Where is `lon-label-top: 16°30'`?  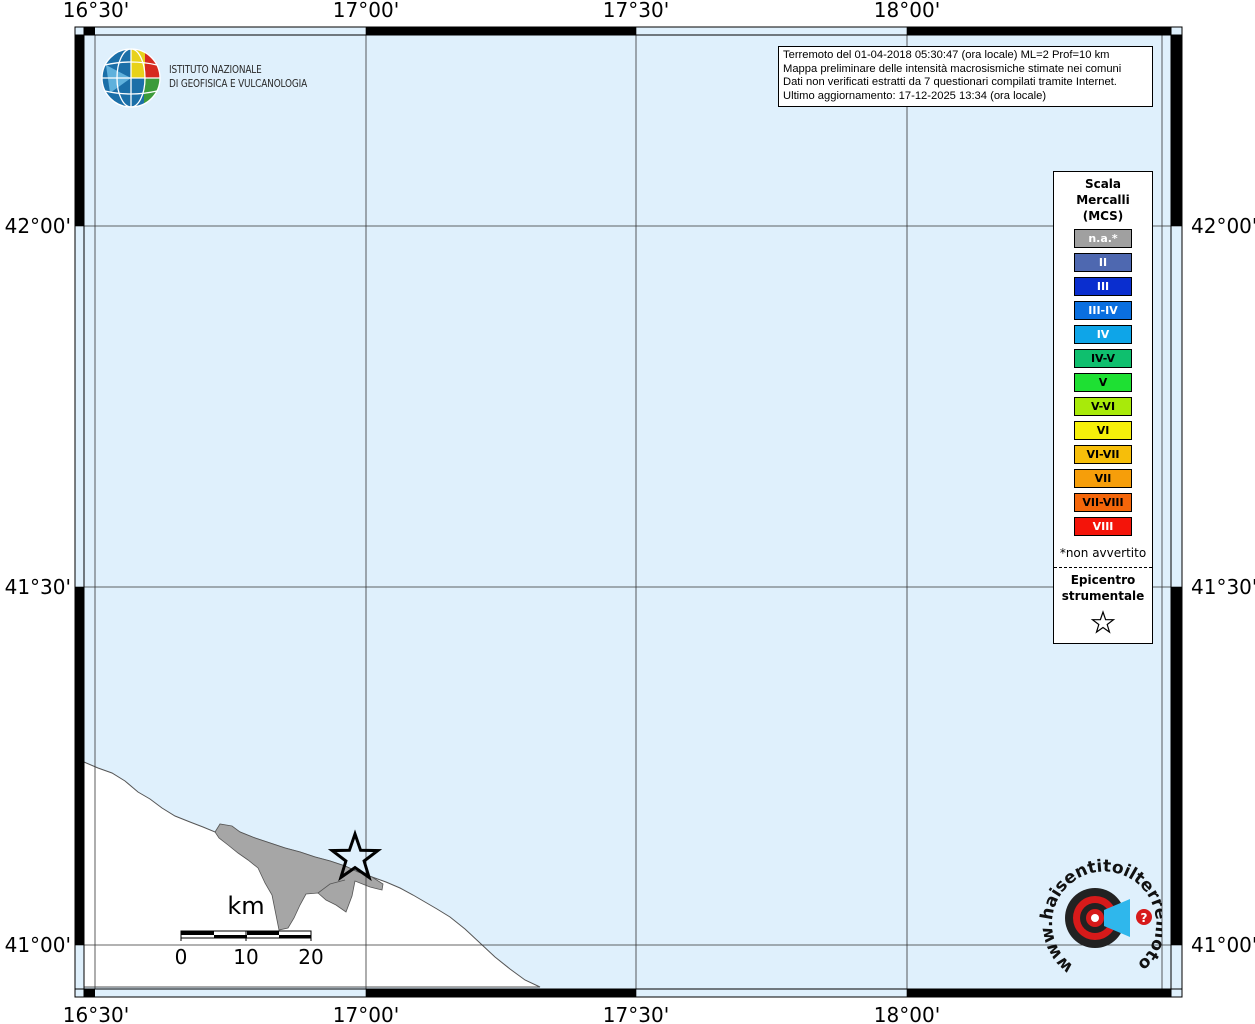 lon-label-top: 16°30' is located at coordinates (96, 11).